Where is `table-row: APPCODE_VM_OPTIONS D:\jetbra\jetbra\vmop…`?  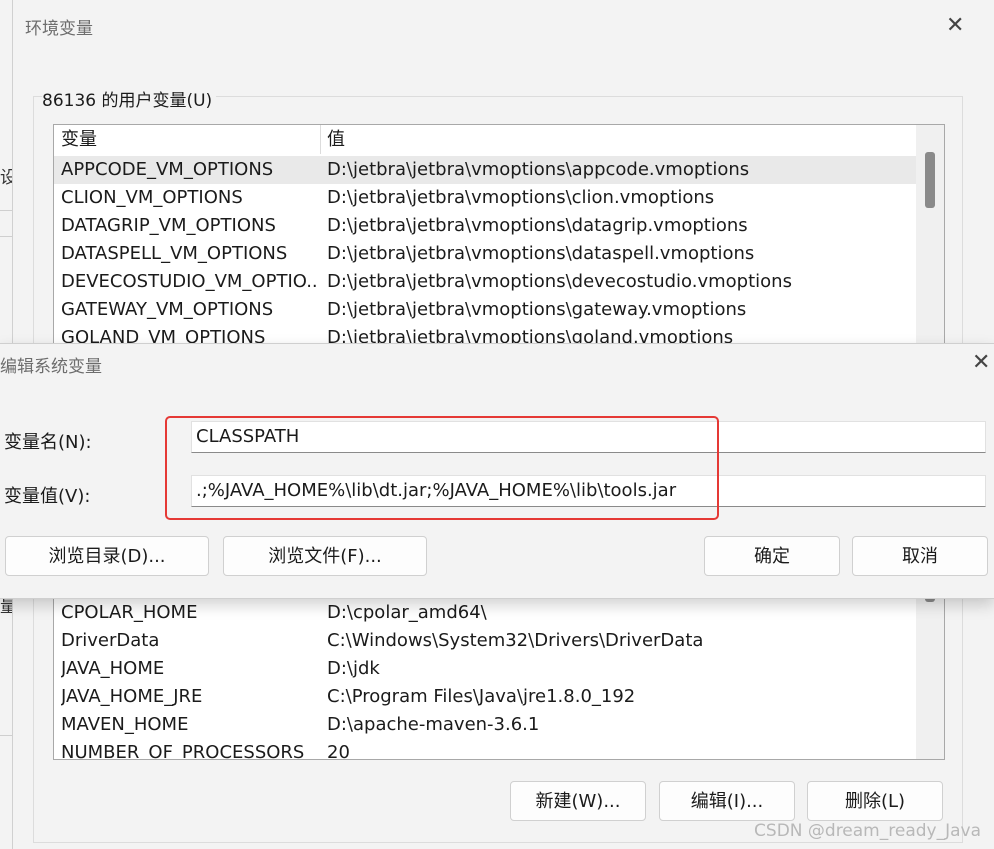
table-row: APPCODE_VM_OPTIONS D:\jetbra\jetbra\vmop… is located at coordinates (485, 170).